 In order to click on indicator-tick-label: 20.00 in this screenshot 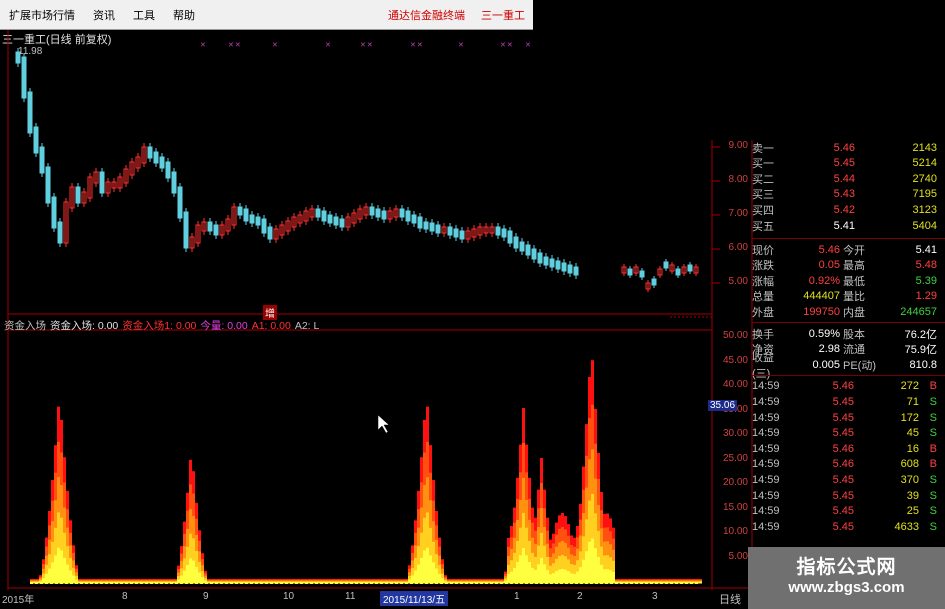, I will do `click(735, 482)`.